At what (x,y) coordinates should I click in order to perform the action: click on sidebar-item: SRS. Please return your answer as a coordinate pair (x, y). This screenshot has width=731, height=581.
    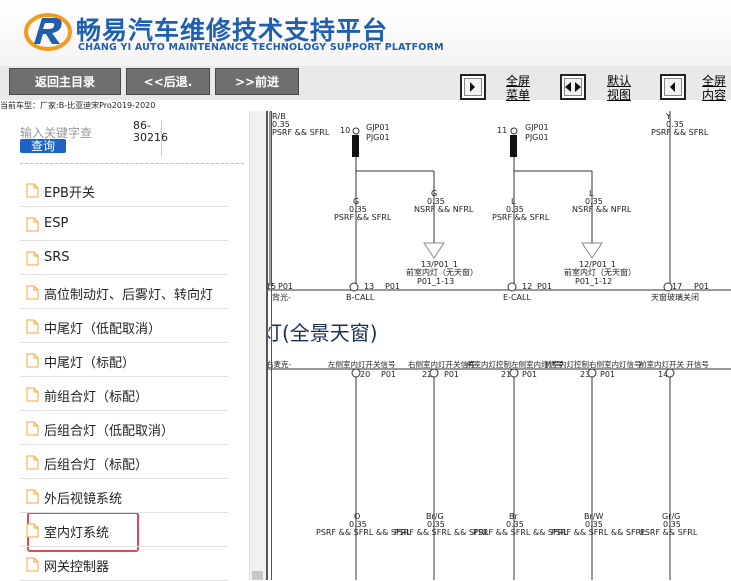
    Looking at the image, I should click on (124, 258).